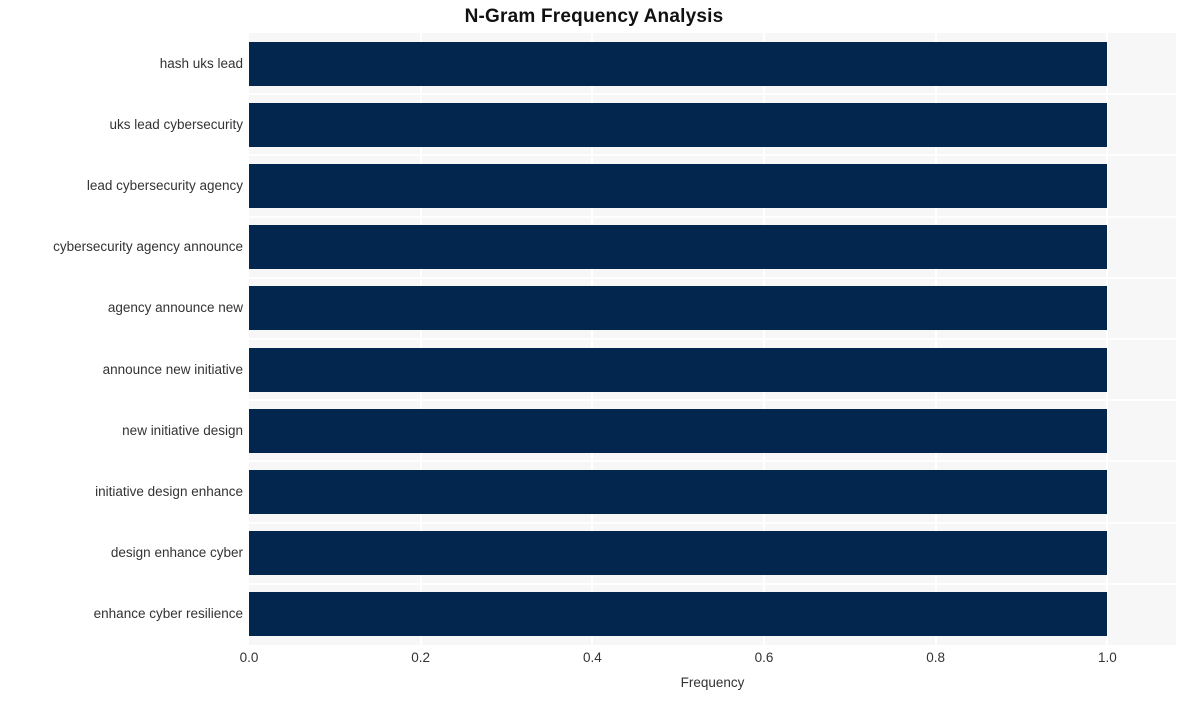  What do you see at coordinates (592, 657) in the screenshot?
I see `x-axis-tick-label: 0.4` at bounding box center [592, 657].